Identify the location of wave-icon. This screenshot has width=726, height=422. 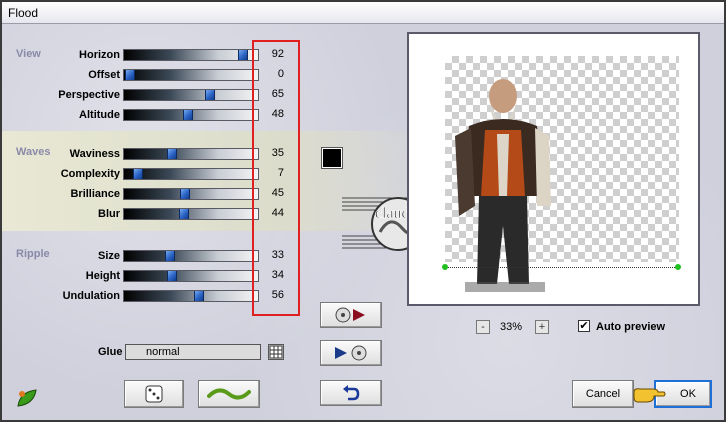
(229, 394).